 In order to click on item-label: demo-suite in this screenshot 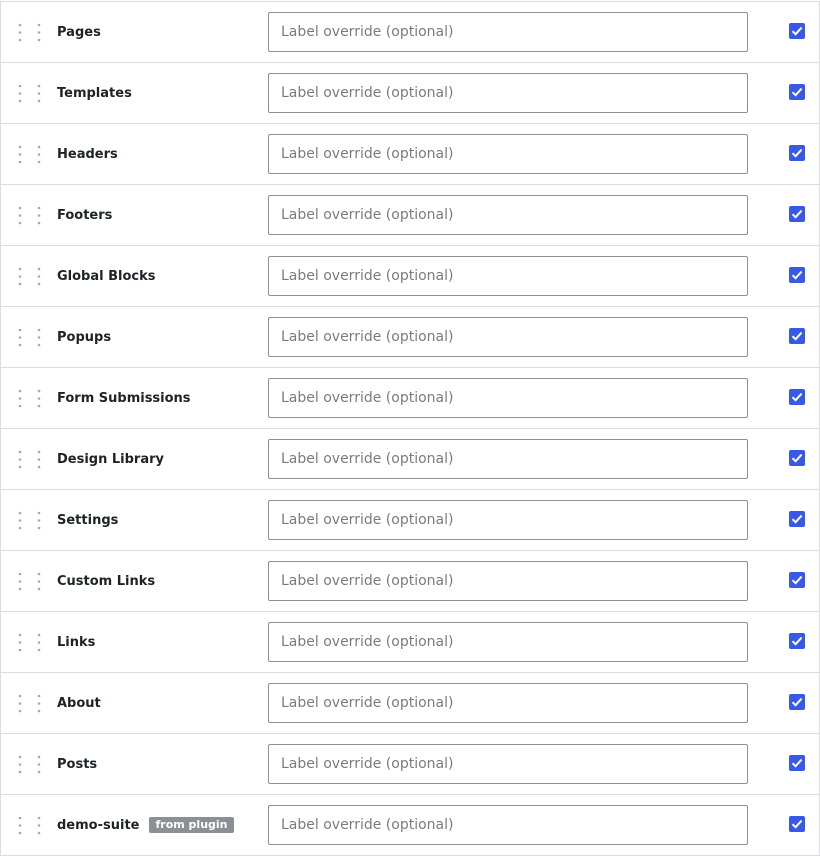, I will do `click(98, 825)`.